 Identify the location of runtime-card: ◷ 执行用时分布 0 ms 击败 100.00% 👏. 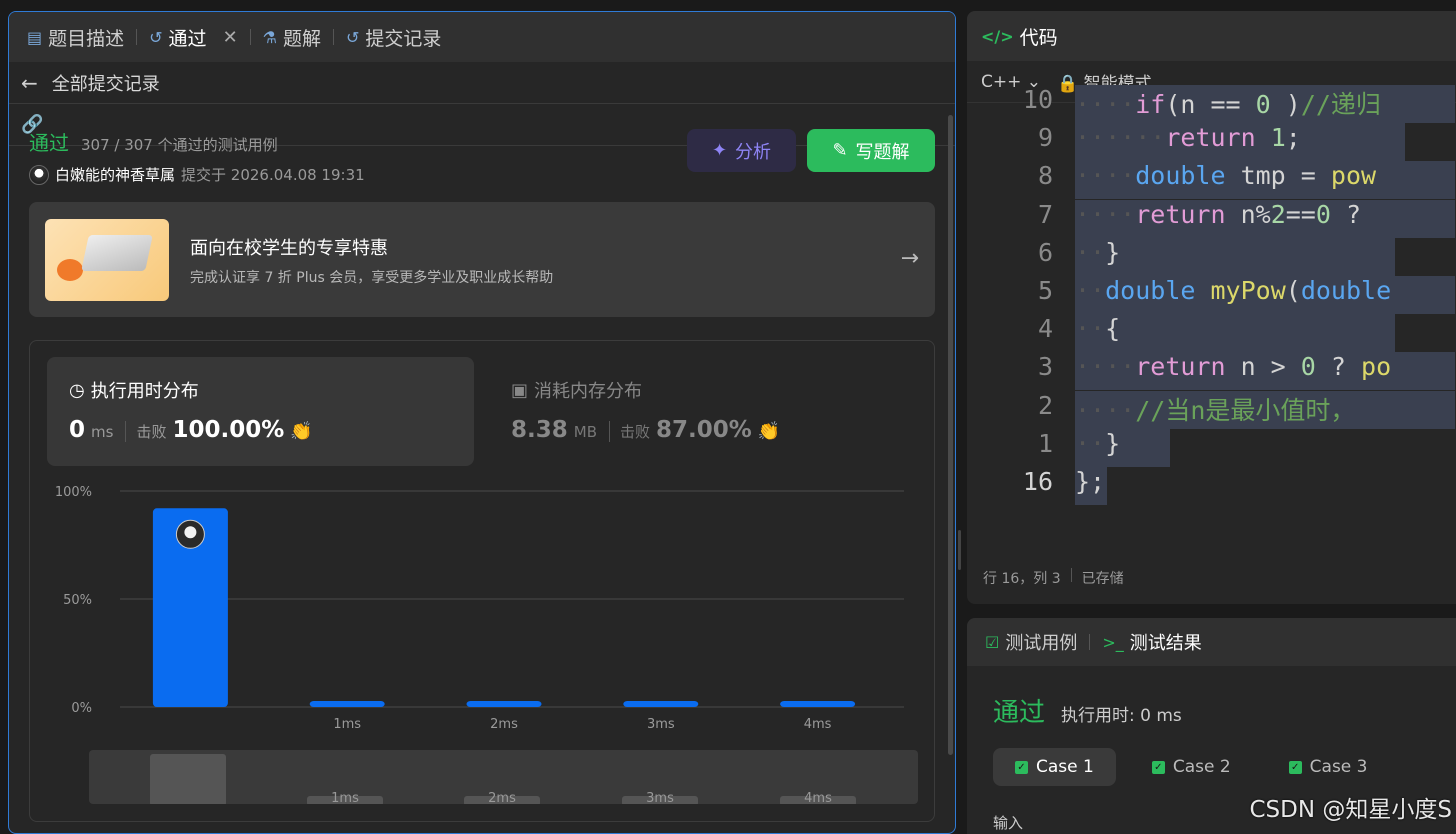
(260, 411).